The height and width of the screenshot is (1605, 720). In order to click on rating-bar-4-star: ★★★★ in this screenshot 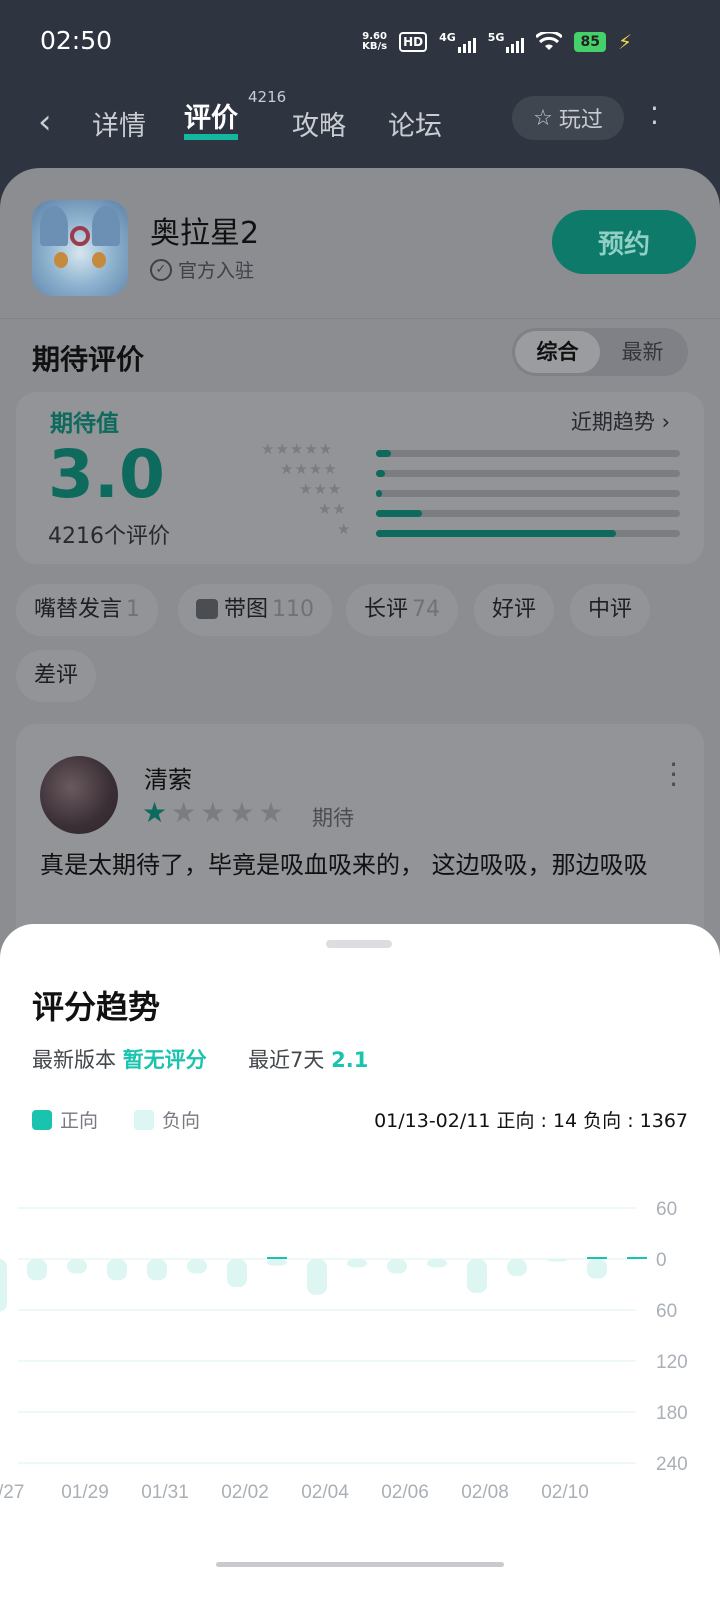, I will do `click(466, 470)`.